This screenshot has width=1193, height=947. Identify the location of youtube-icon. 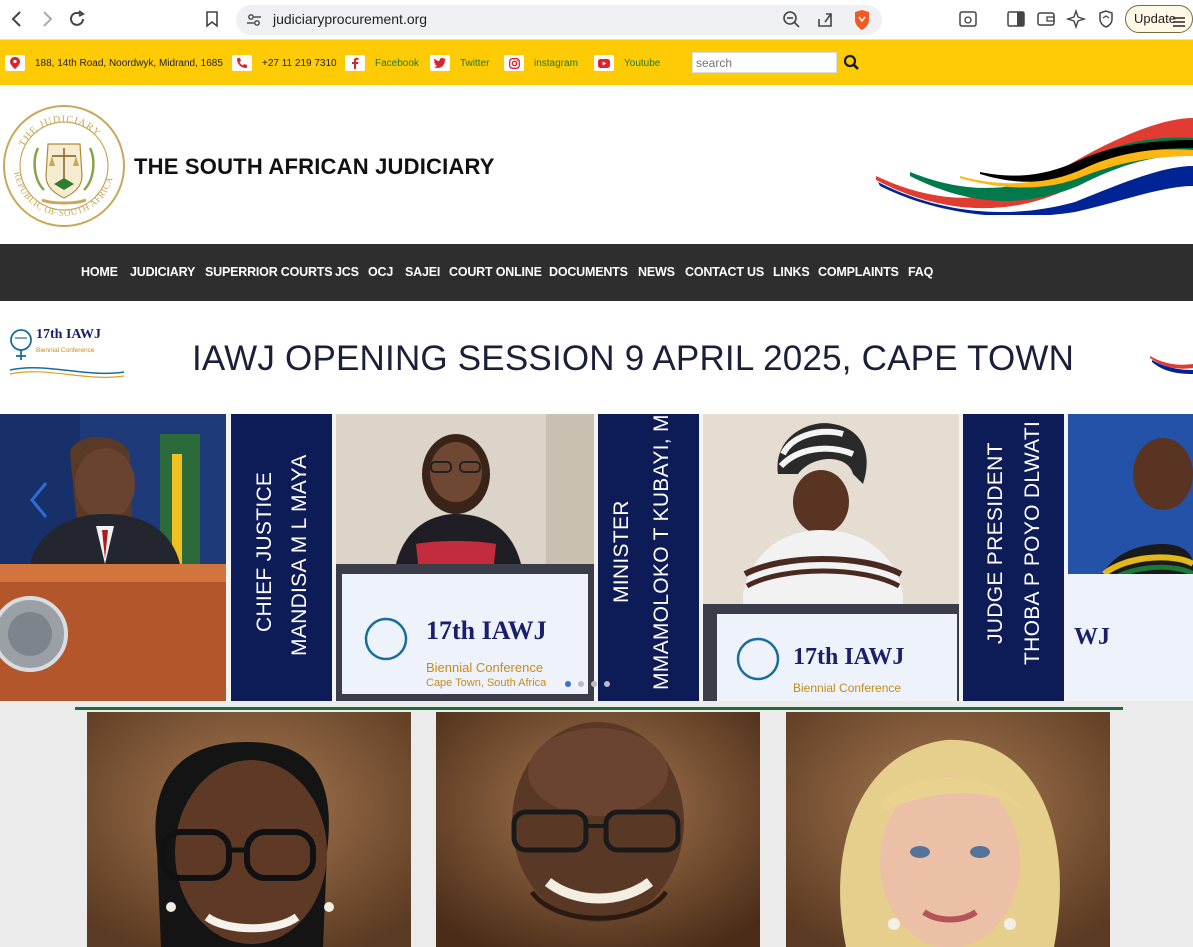
(604, 63).